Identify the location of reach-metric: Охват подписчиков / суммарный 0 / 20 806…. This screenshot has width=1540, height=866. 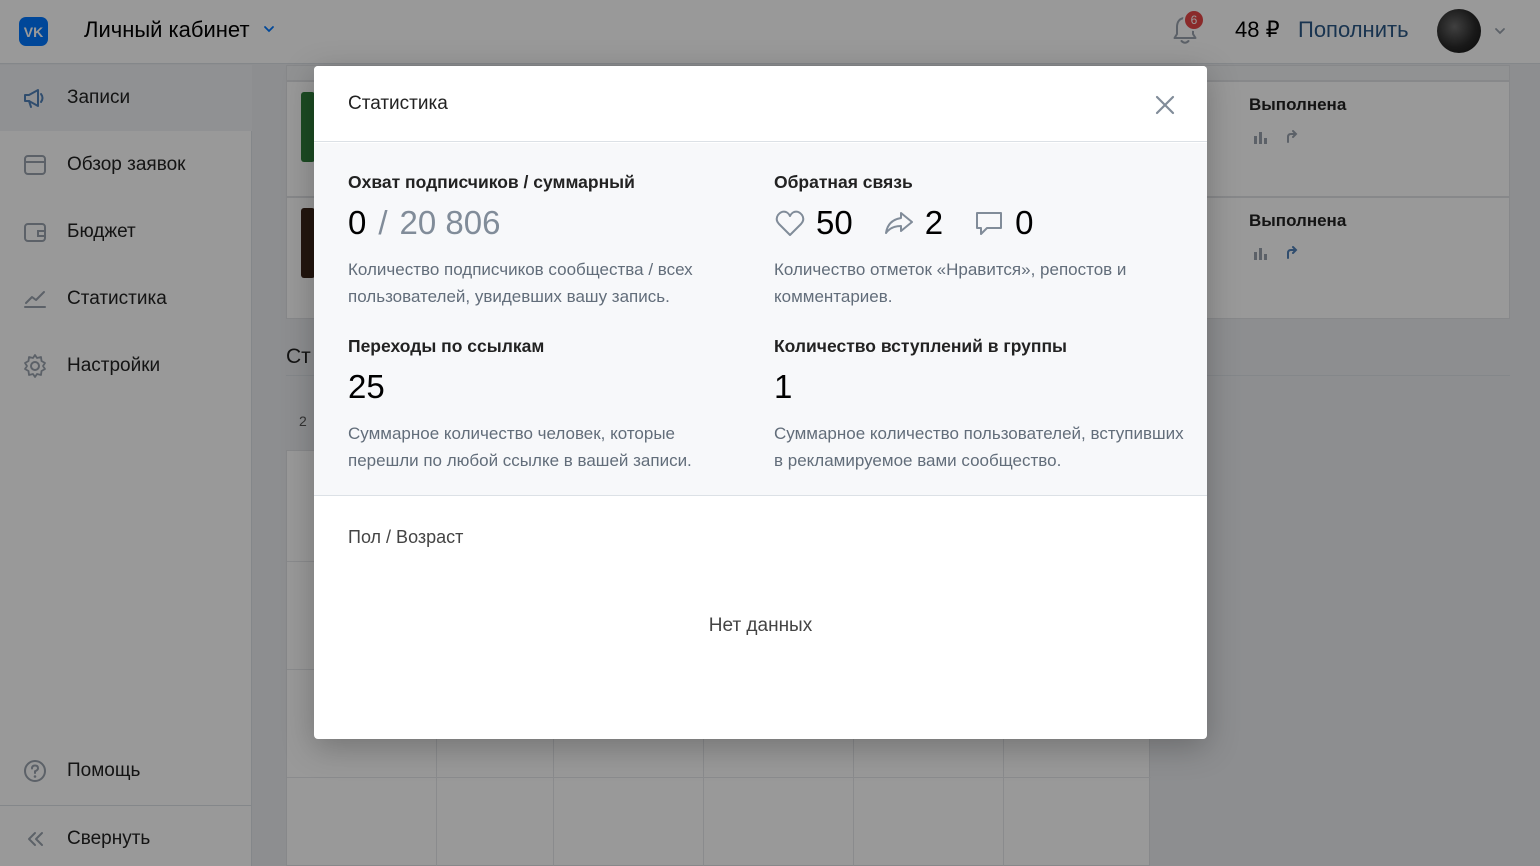
(548, 241).